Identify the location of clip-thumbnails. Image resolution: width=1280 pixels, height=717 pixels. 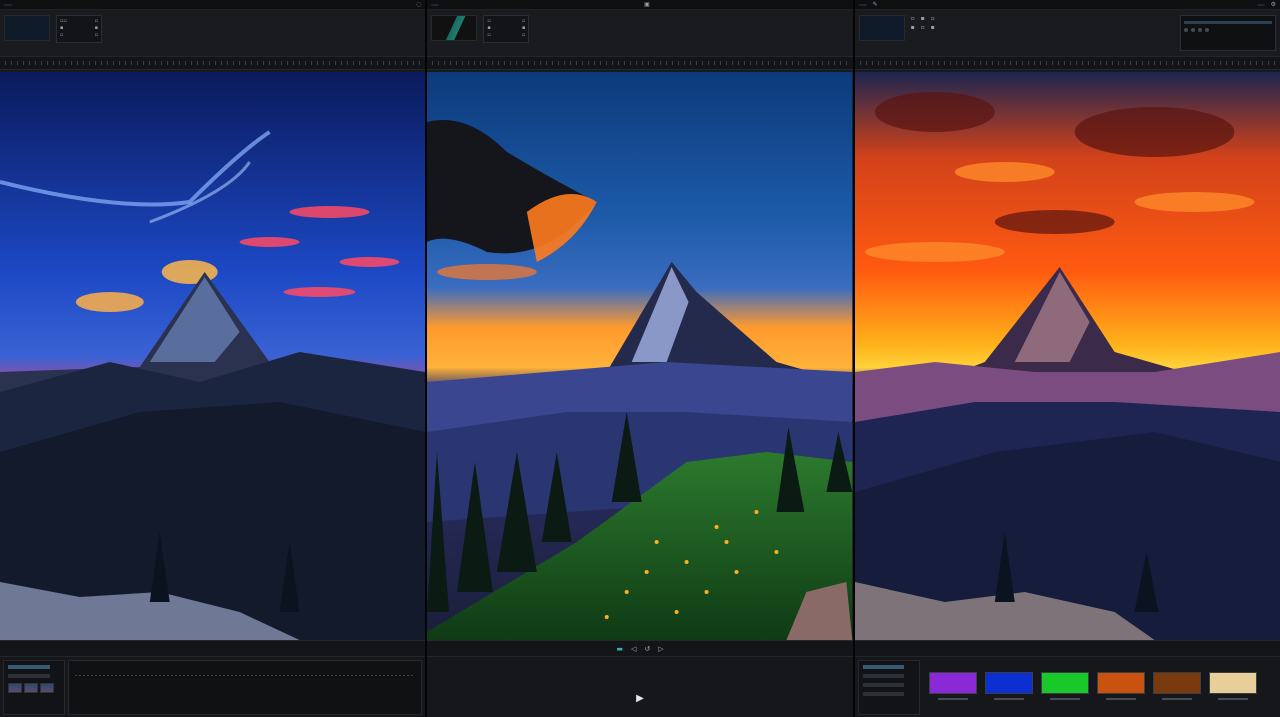
(34, 688).